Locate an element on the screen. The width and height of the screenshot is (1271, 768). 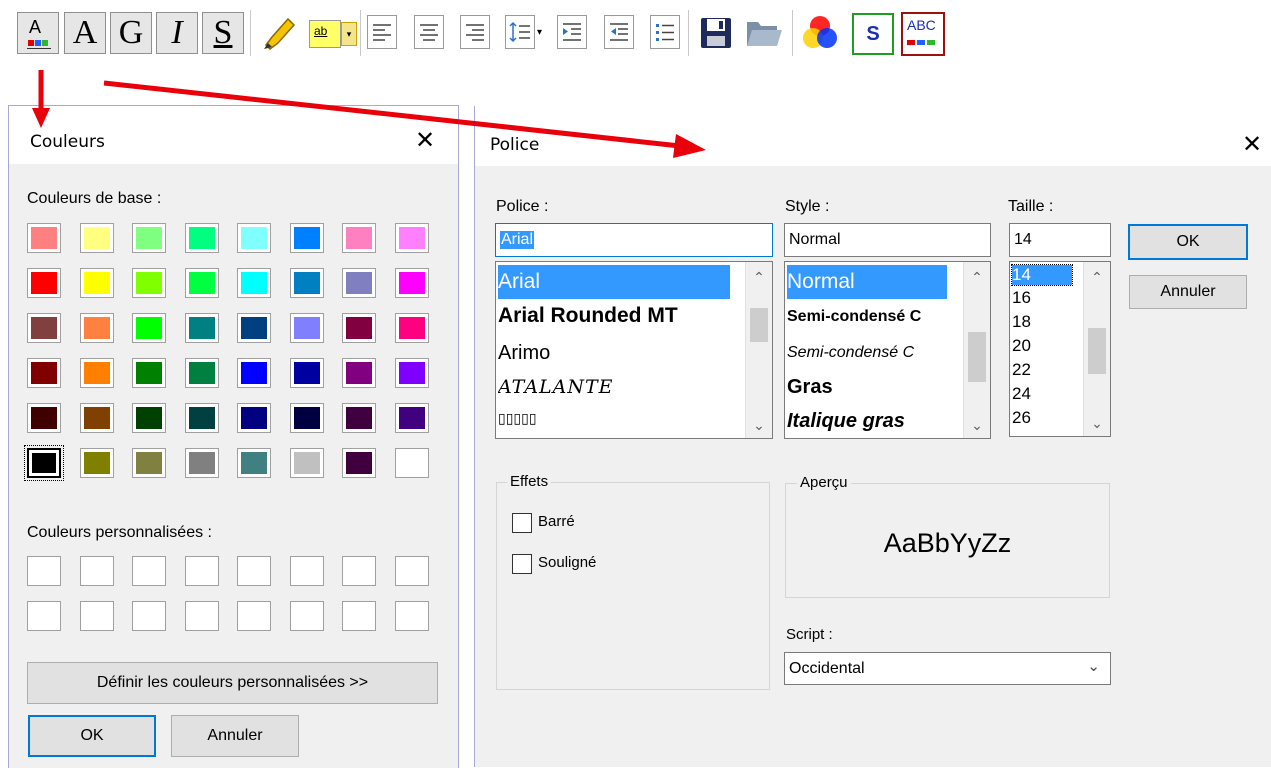
arrow-right-annotation is located at coordinates (404, 119).